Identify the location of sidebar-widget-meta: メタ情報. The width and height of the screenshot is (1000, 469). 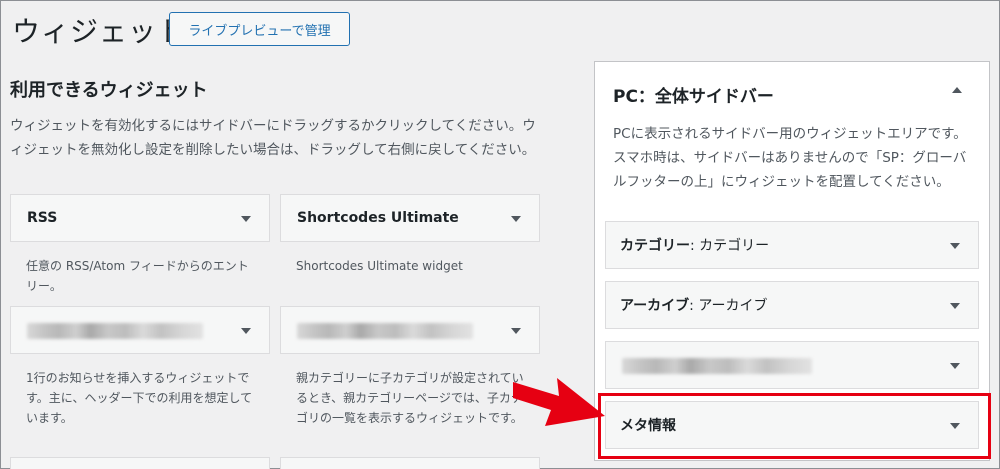
(792, 425).